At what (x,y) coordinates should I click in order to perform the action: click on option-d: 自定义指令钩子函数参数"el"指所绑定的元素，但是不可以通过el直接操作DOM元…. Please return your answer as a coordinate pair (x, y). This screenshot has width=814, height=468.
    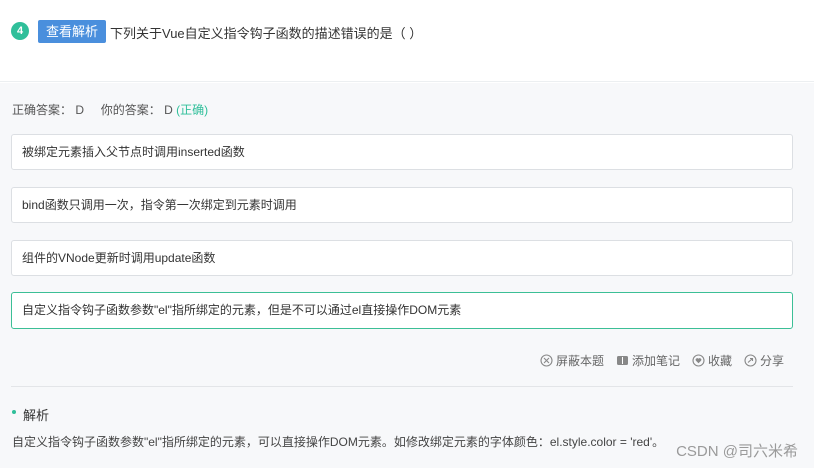
    Looking at the image, I should click on (402, 310).